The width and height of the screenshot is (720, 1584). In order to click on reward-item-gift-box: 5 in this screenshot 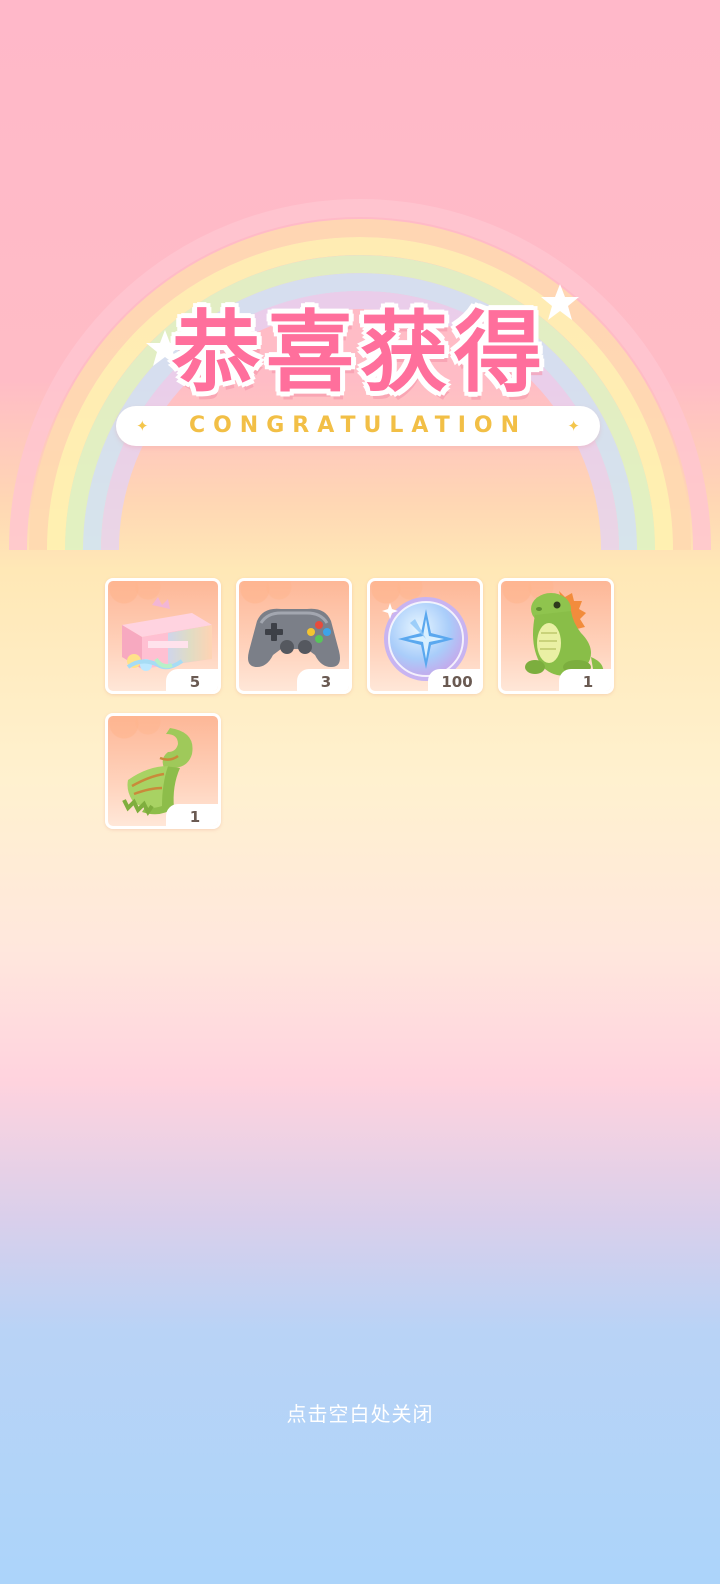, I will do `click(163, 636)`.